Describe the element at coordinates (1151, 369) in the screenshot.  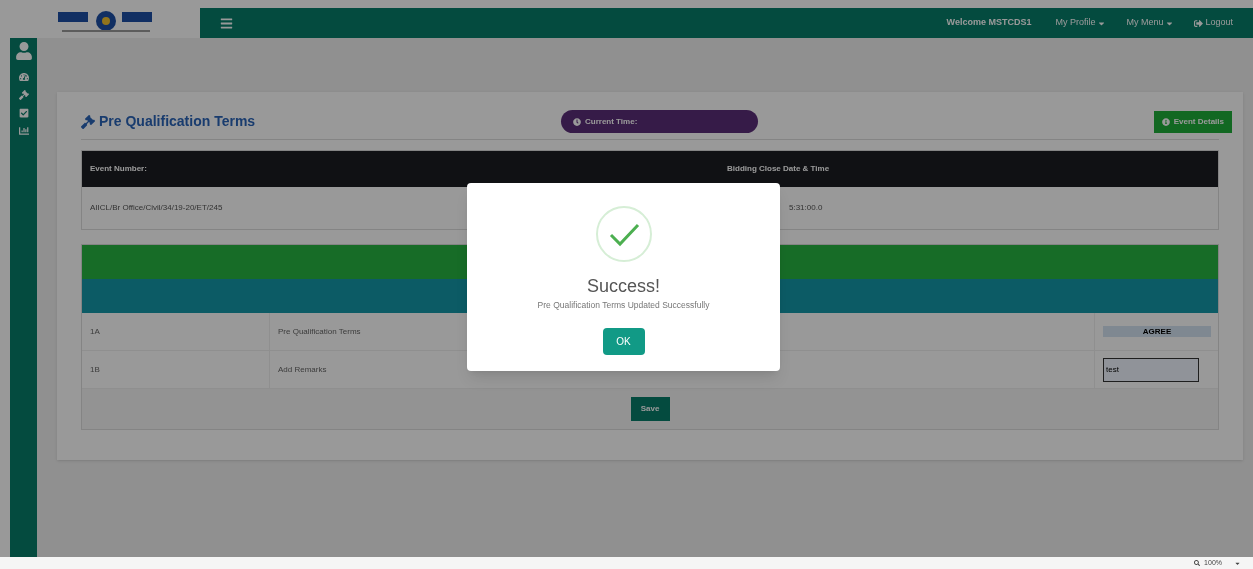
I see `remarks-input: test` at that location.